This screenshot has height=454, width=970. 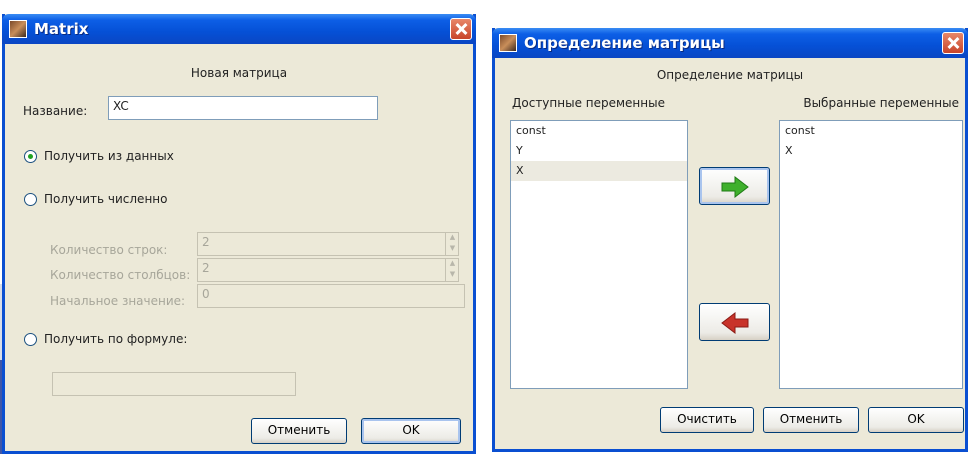 I want to click on add-variable-button, so click(x=734, y=186).